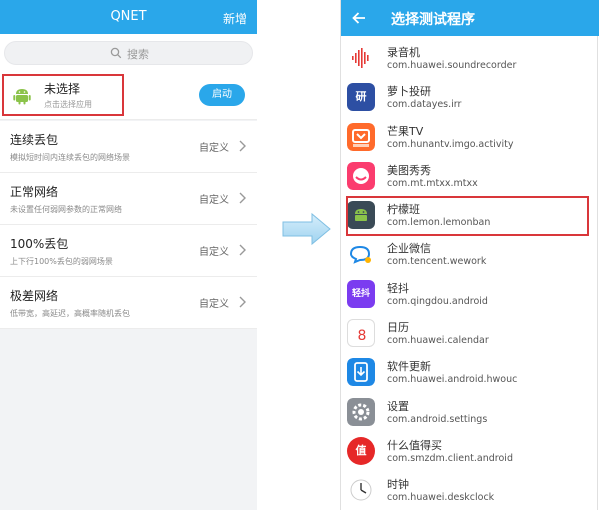 The image size is (600, 510). What do you see at coordinates (409, 367) in the screenshot?
I see `app-name: 软件更新` at bounding box center [409, 367].